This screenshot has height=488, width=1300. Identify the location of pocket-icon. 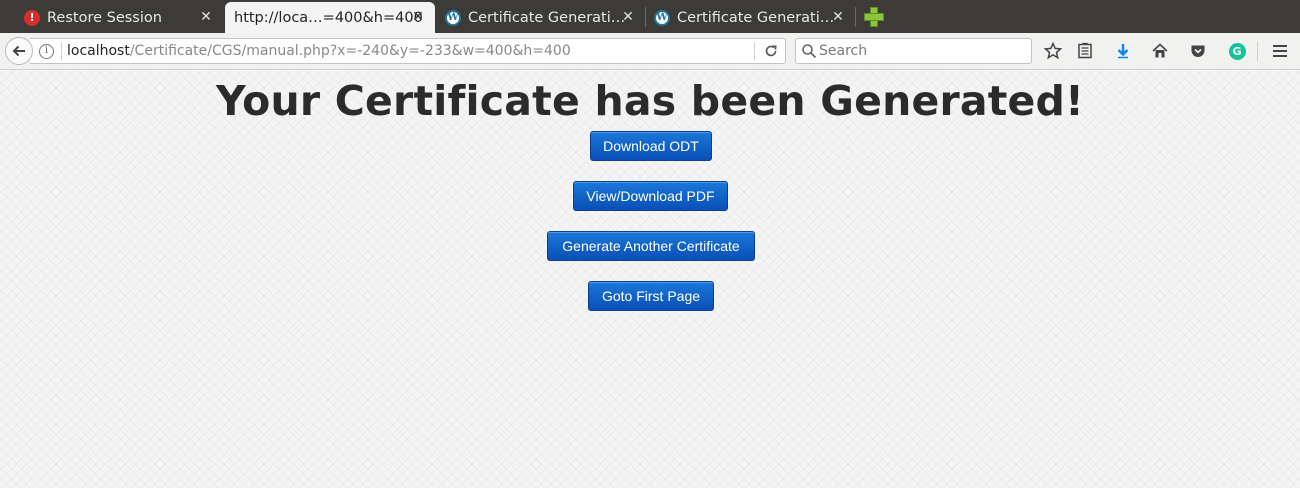
(1198, 51).